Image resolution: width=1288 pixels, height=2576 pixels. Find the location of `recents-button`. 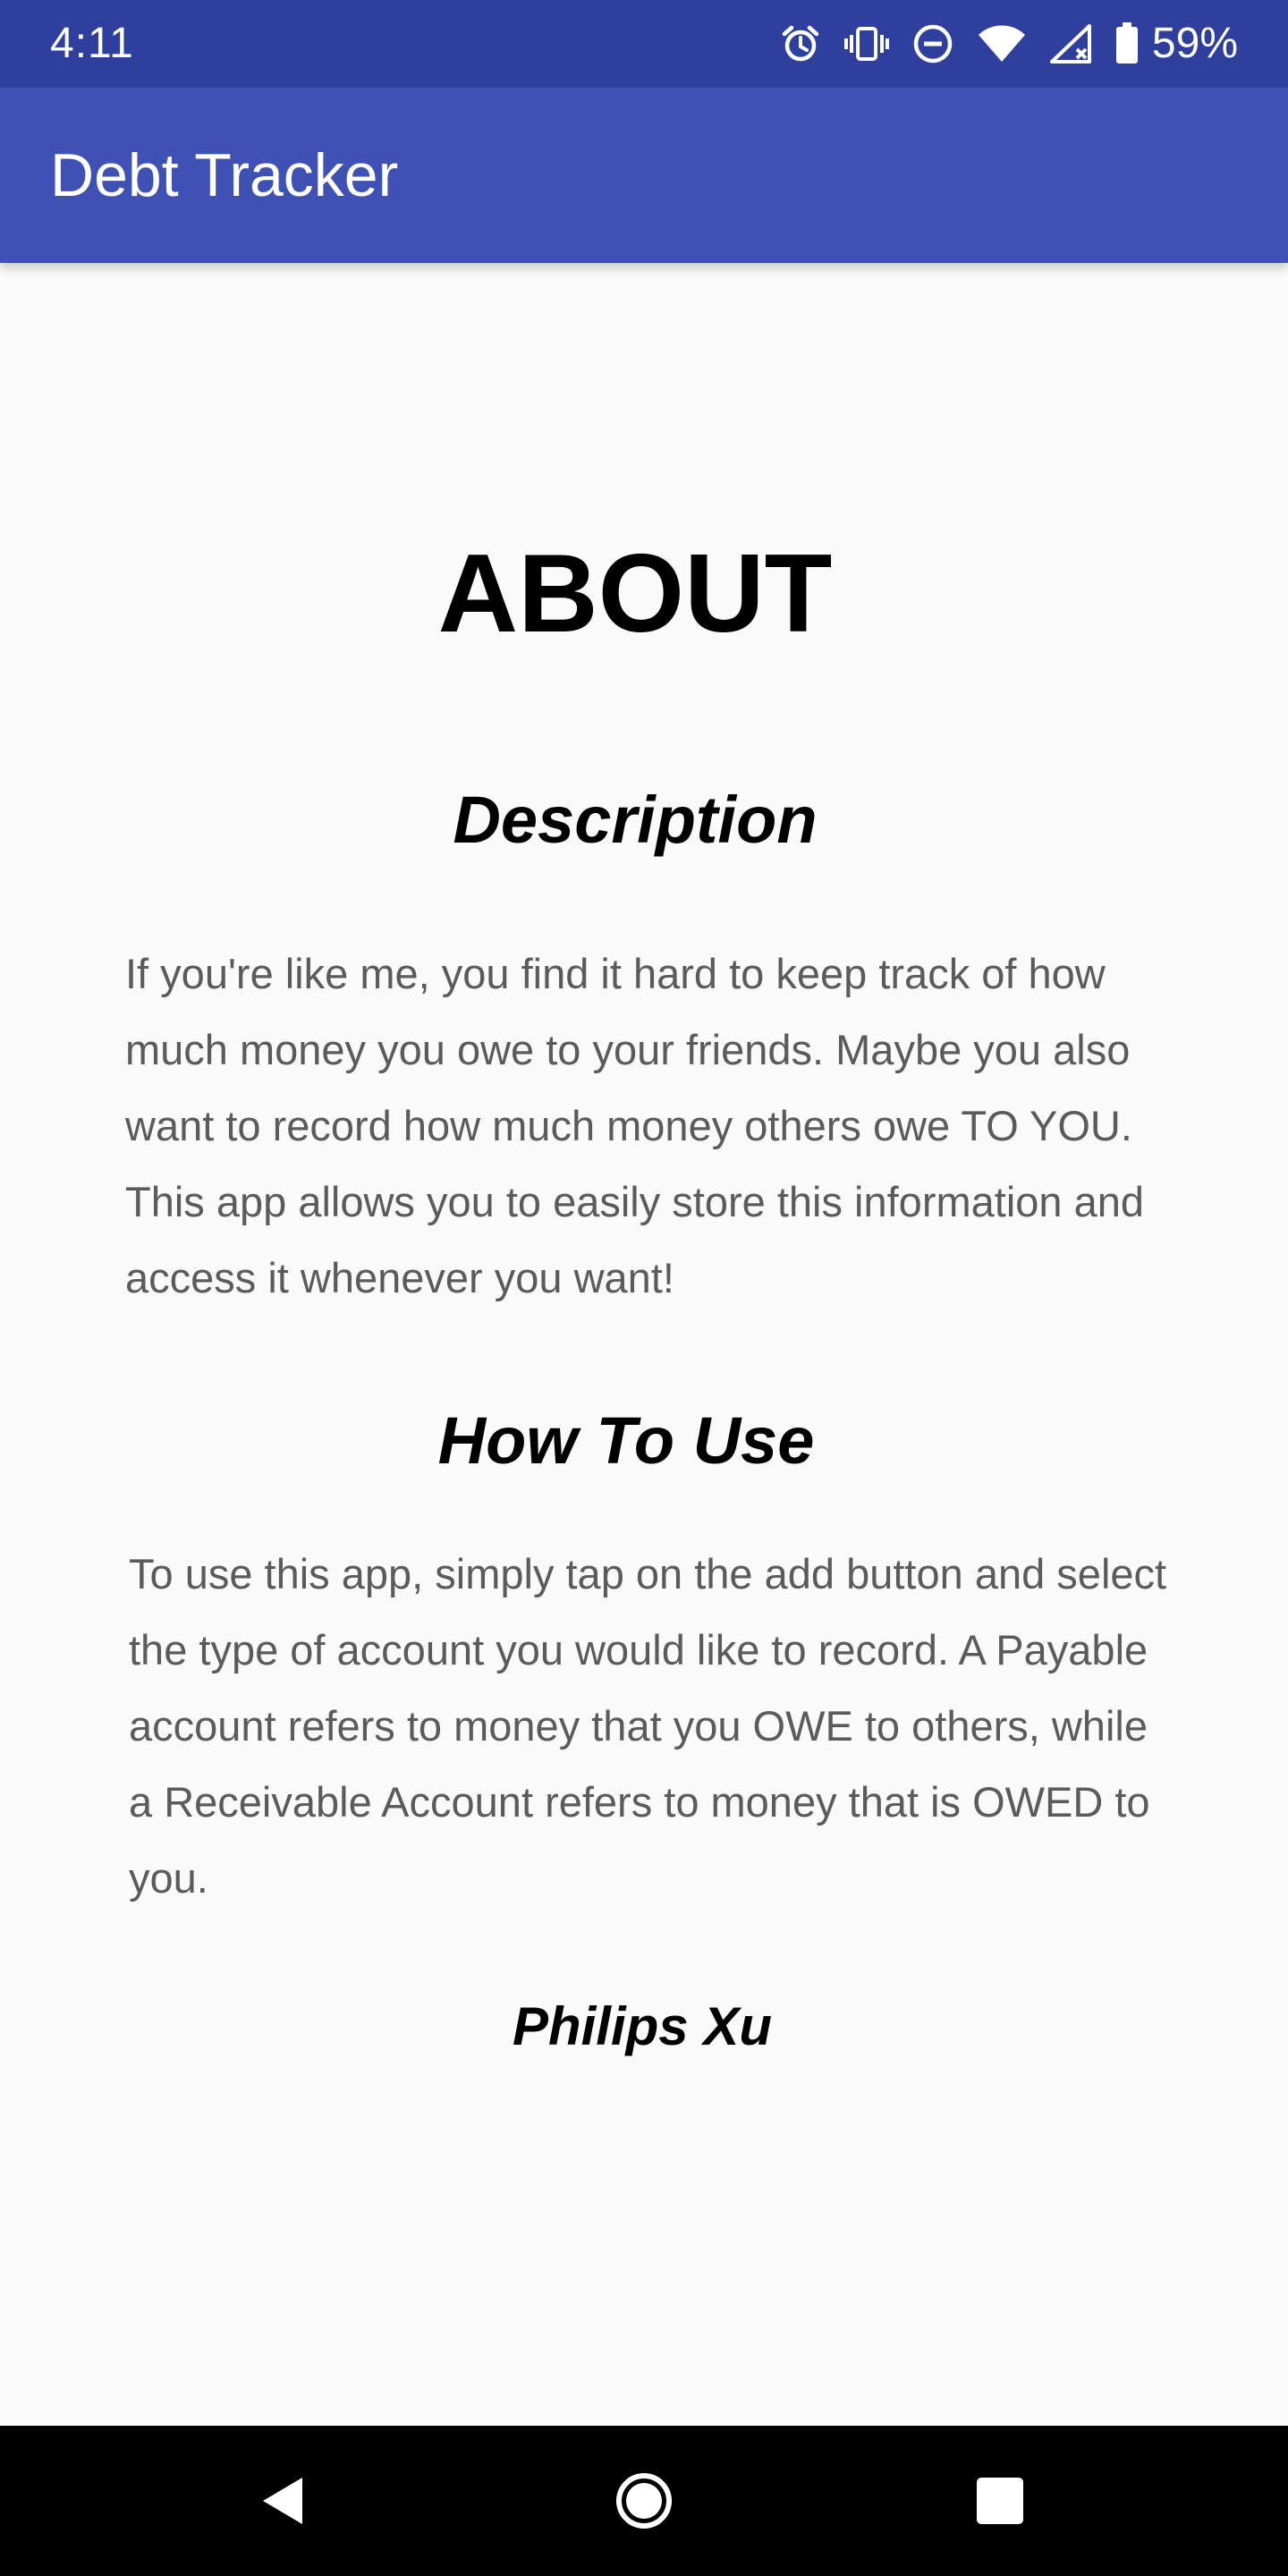

recents-button is located at coordinates (1000, 2501).